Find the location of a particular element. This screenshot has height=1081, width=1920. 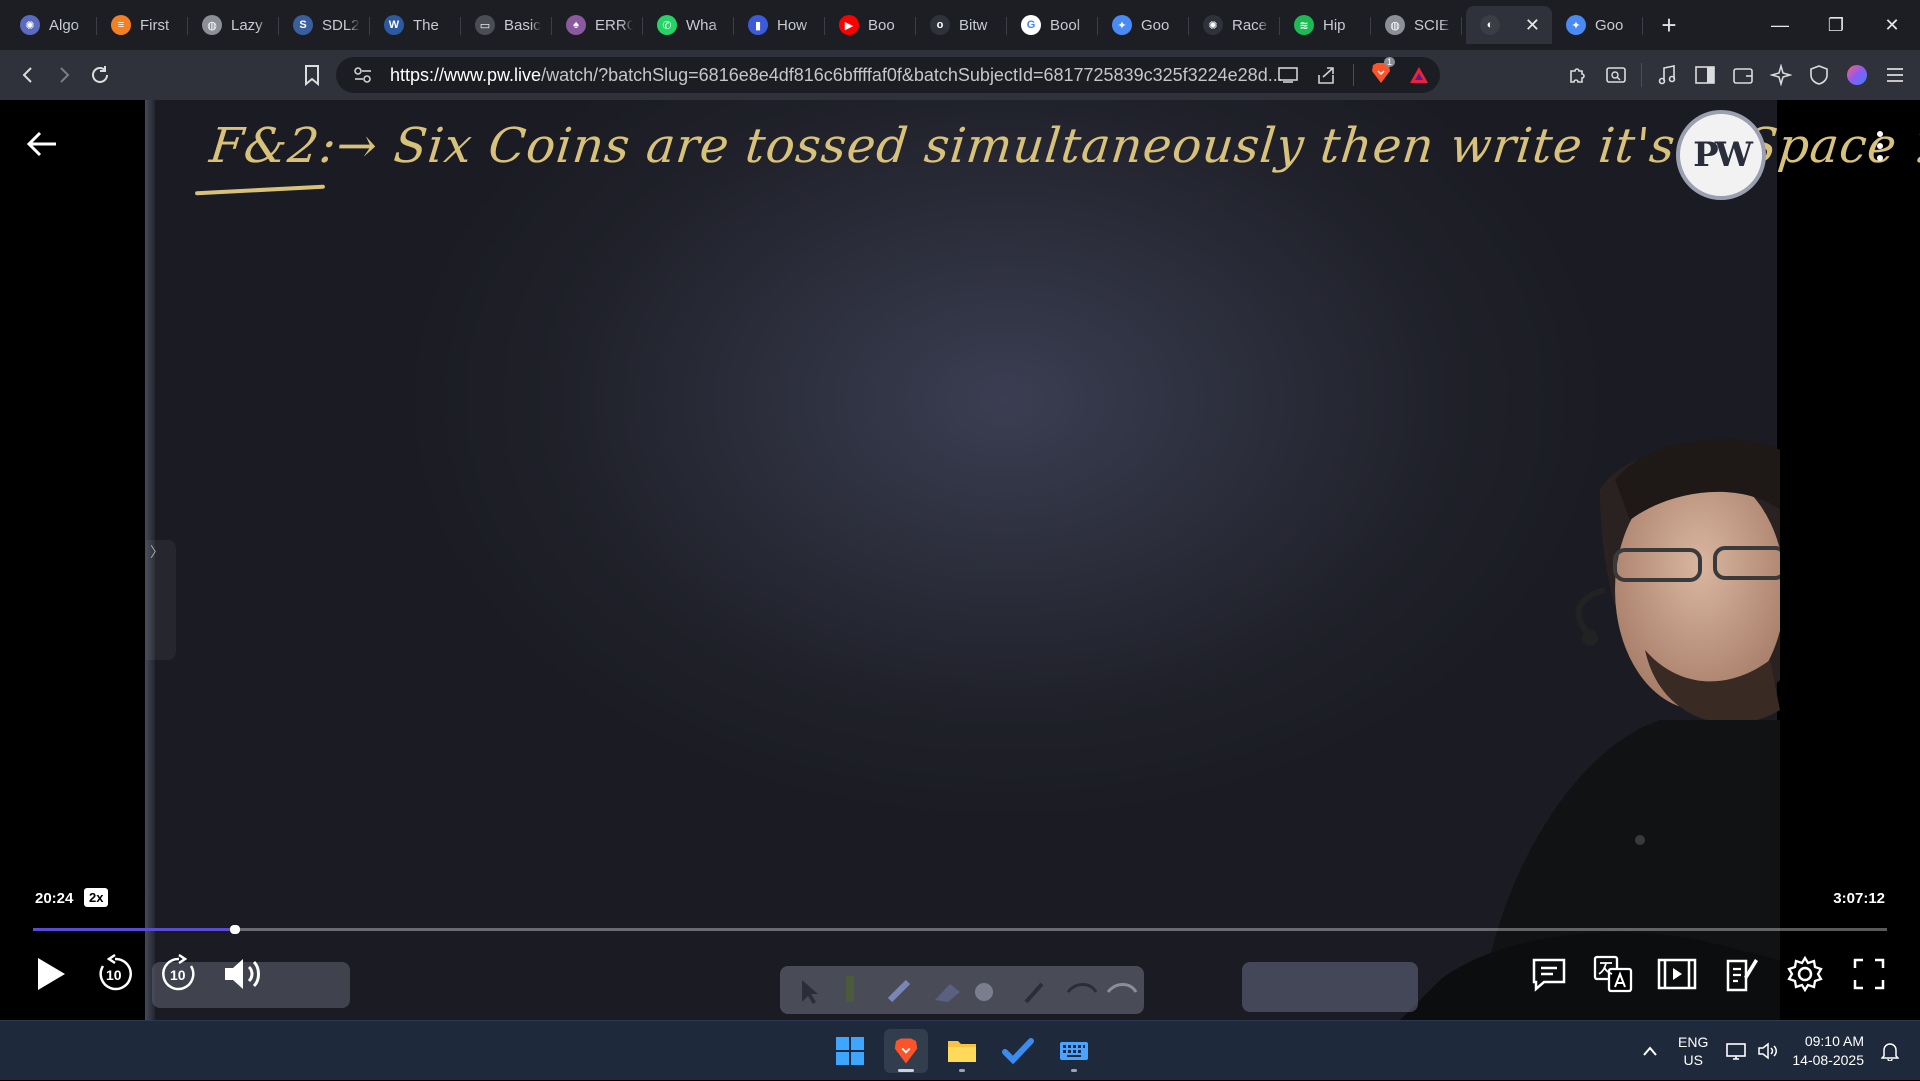

checkmark-icon is located at coordinates (1018, 1051).